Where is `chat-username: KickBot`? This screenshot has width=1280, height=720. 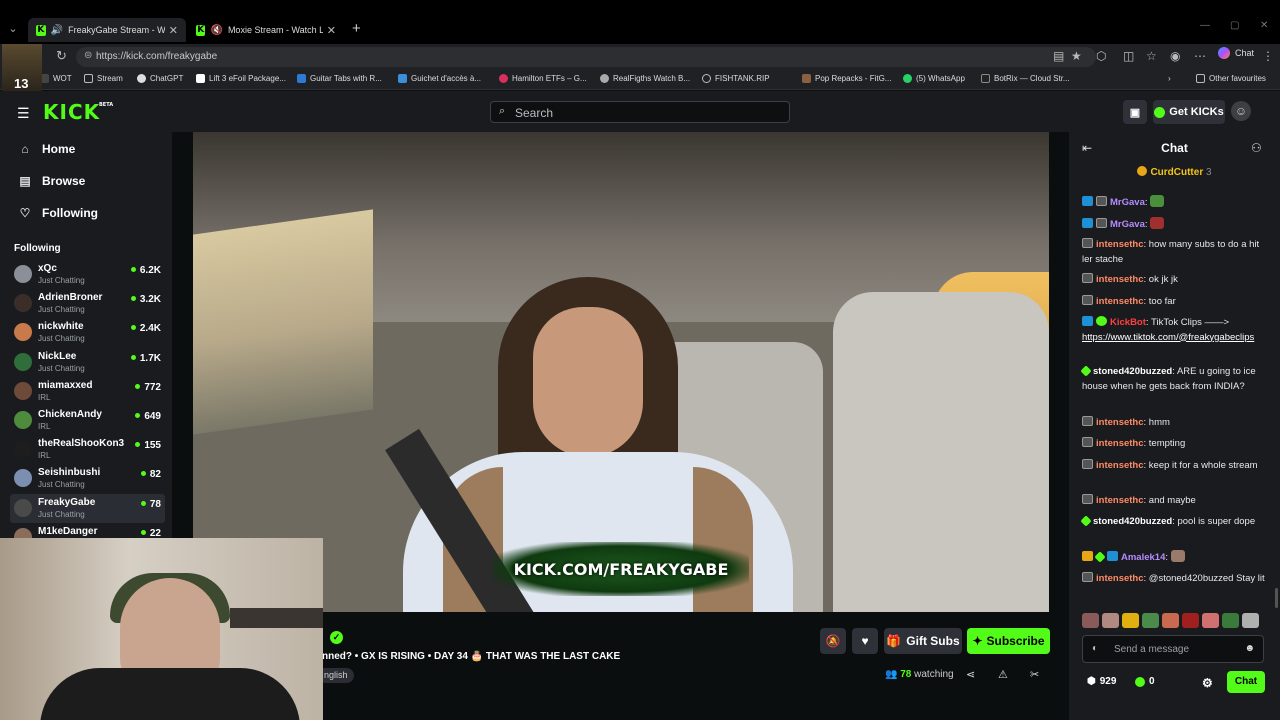
chat-username: KickBot is located at coordinates (1128, 322).